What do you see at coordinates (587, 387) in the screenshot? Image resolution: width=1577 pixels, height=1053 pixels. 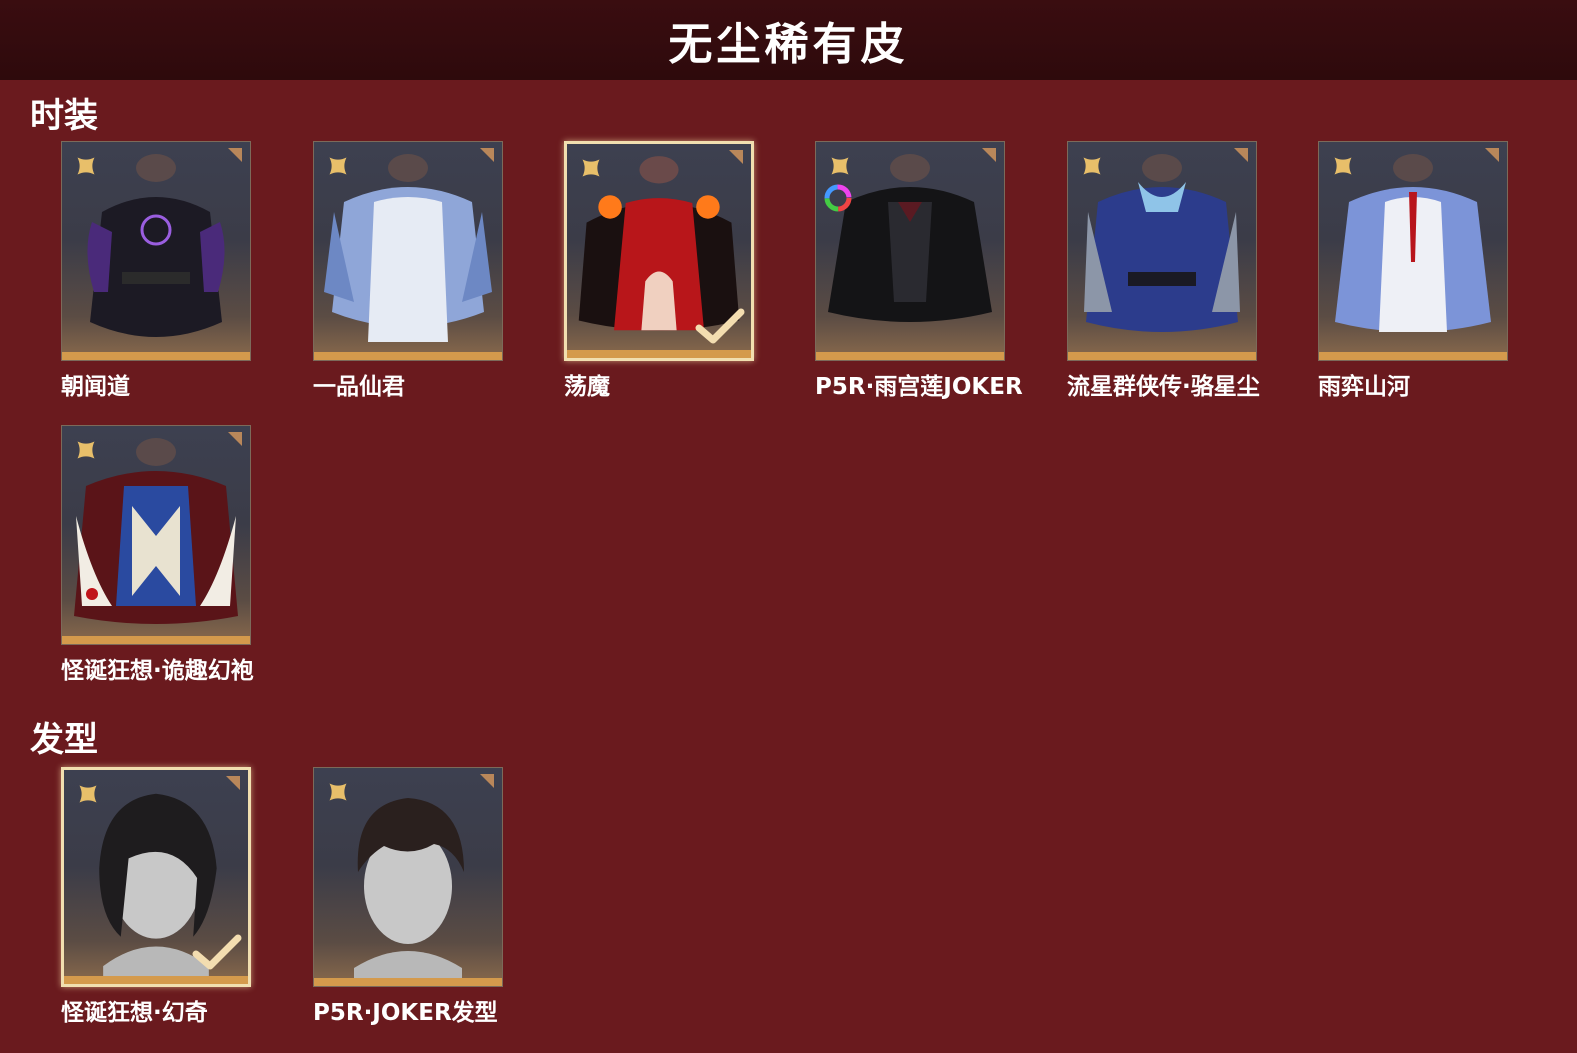 I see `outfit-name-label: 荡魔` at bounding box center [587, 387].